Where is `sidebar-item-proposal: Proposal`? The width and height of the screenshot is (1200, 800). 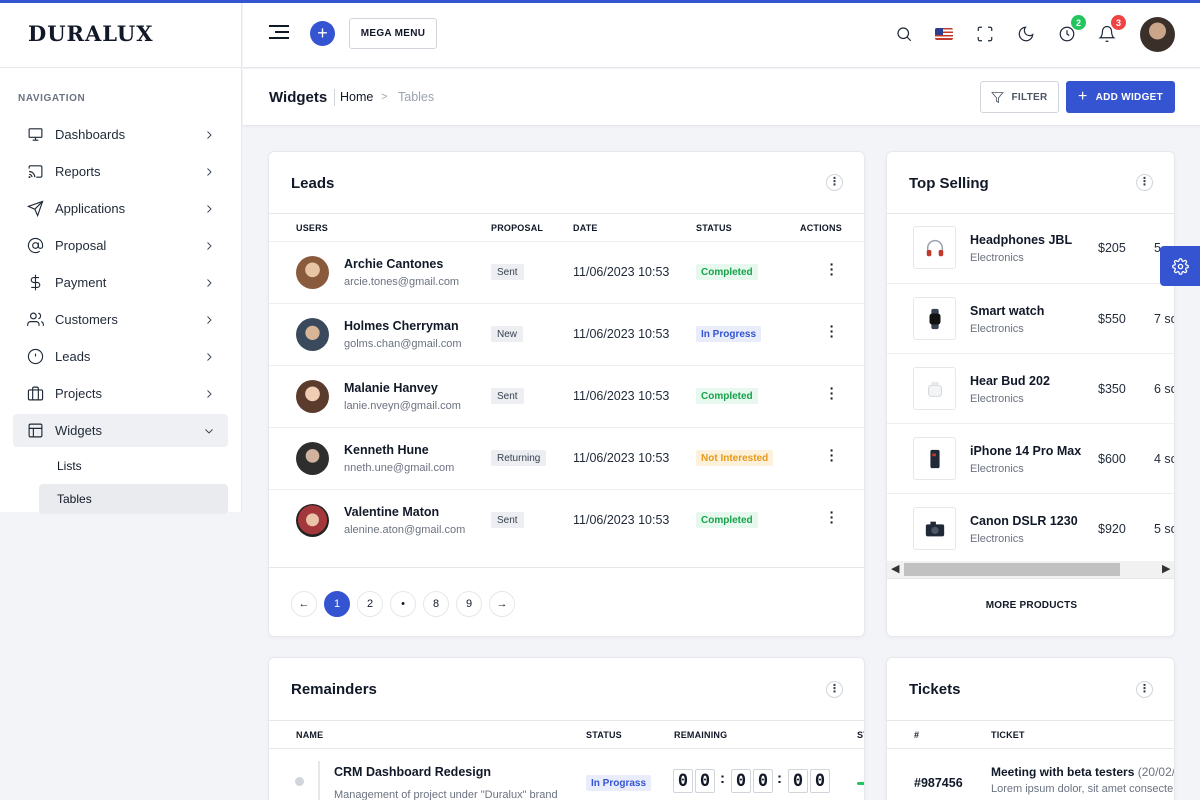 sidebar-item-proposal: Proposal is located at coordinates (120, 245).